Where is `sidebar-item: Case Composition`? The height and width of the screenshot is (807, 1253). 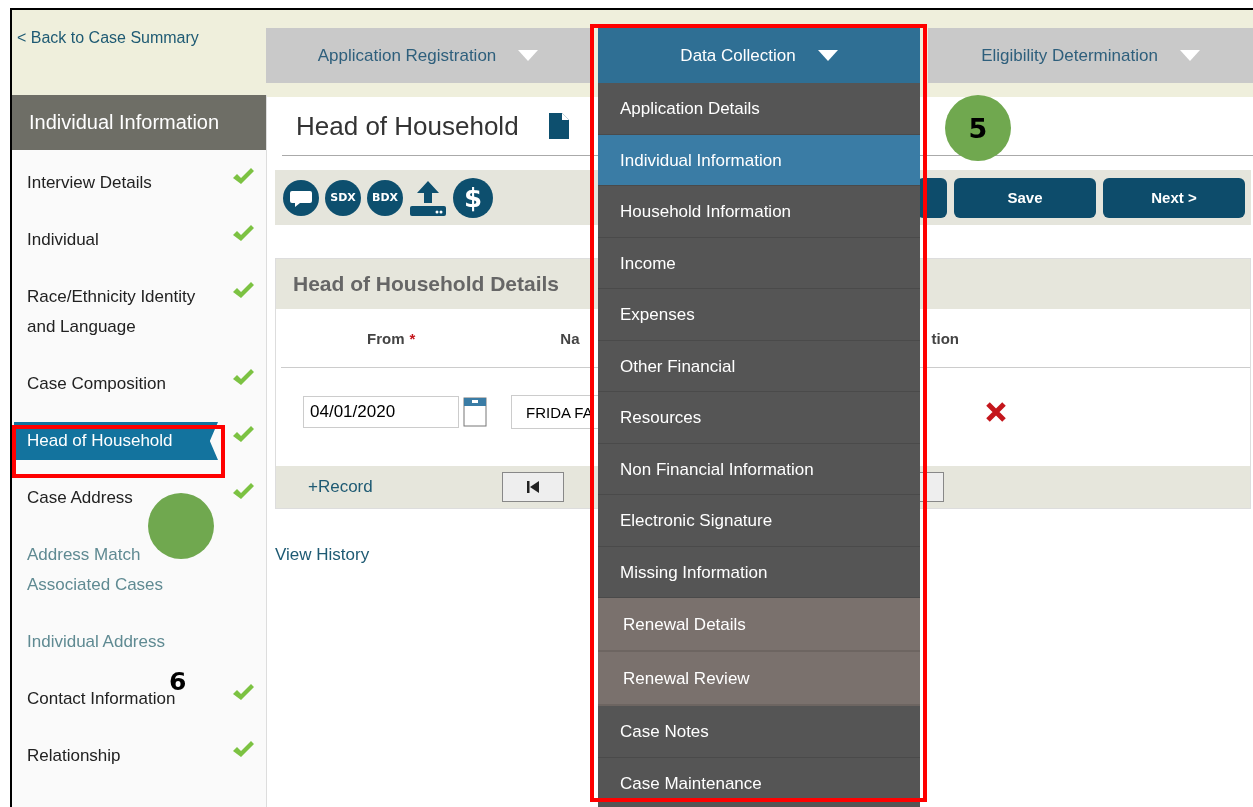
sidebar-item: Case Composition is located at coordinates (116, 384).